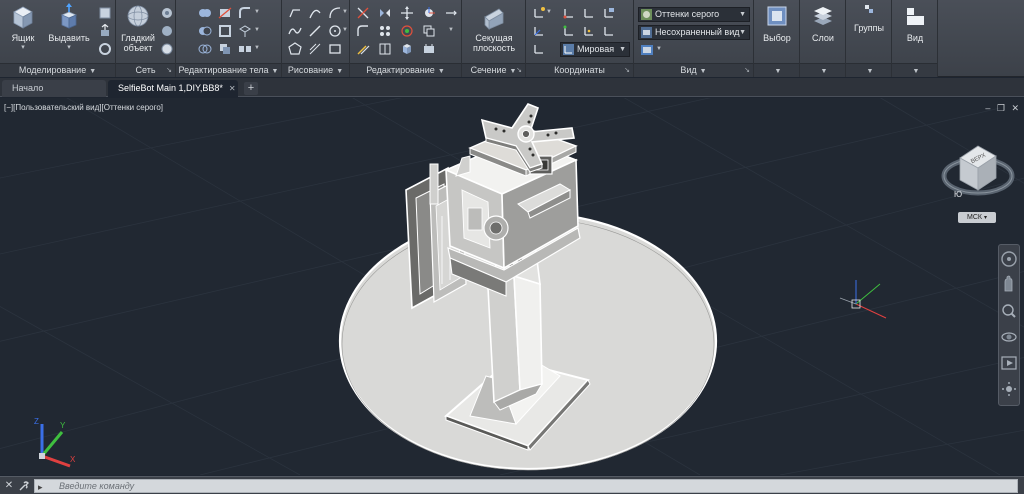 The width and height of the screenshot is (1024, 494). What do you see at coordinates (1009, 363) in the screenshot?
I see `showmotion-icon` at bounding box center [1009, 363].